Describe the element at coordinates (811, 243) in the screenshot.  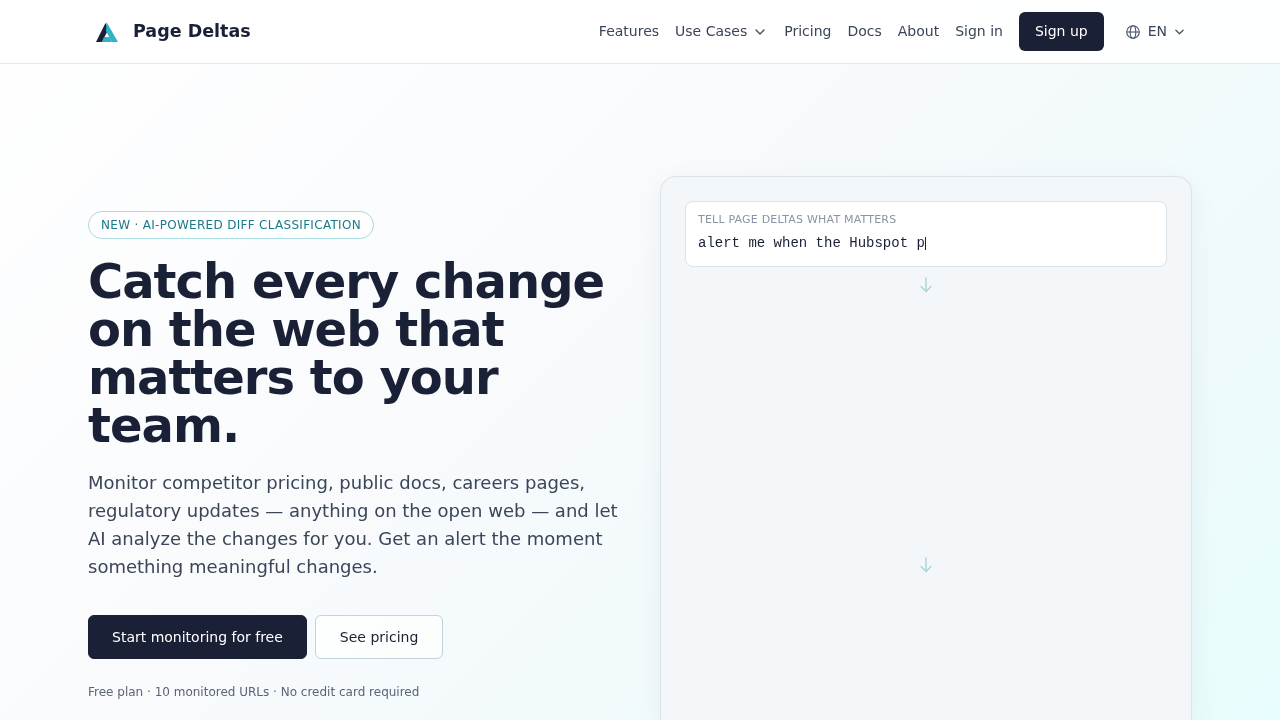
I see `prompt-text: alert me when the Hubspot p` at that location.